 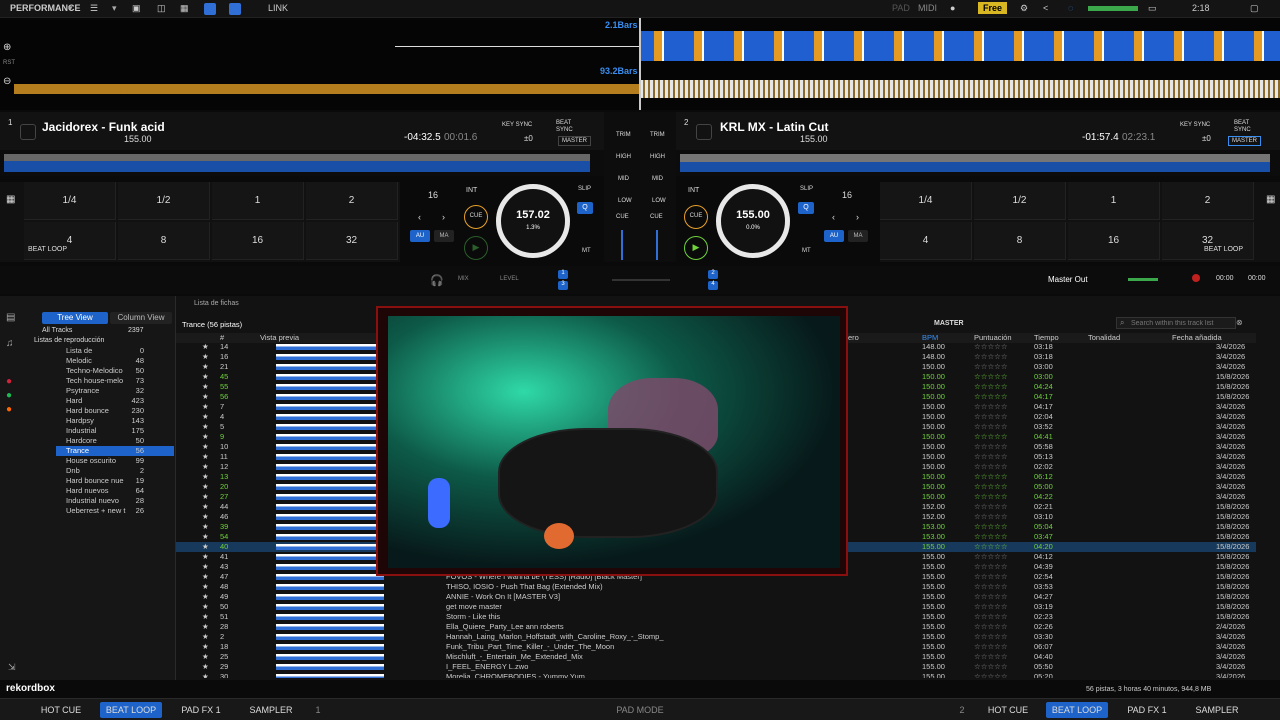 What do you see at coordinates (443, 217) in the screenshot?
I see `deck1-loop-double-button: ›` at bounding box center [443, 217].